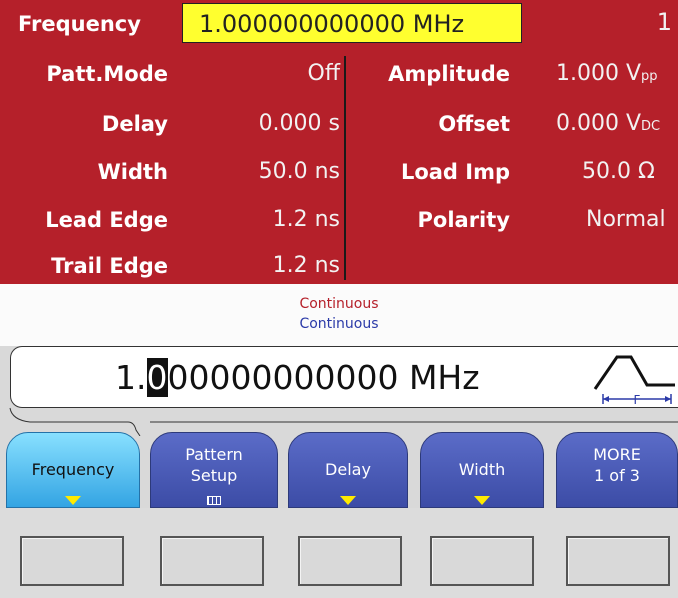  I want to click on entry-cursor: 0, so click(157, 377).